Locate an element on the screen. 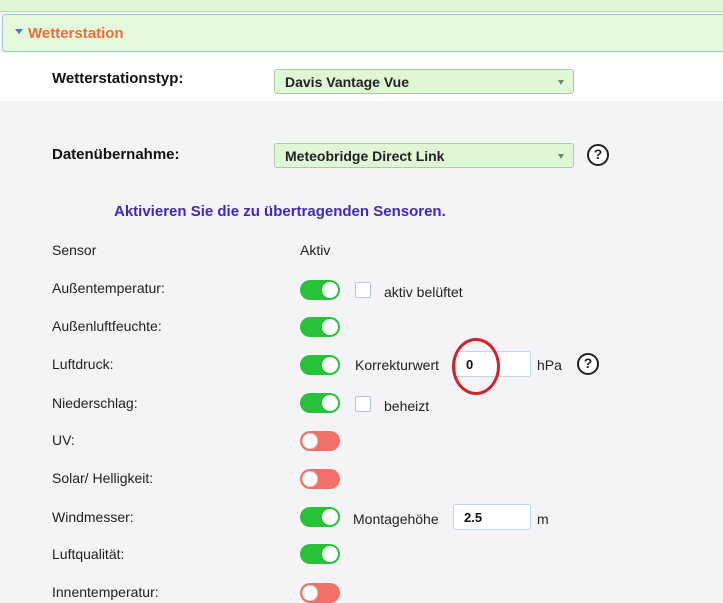 This screenshot has height=603, width=723. data-import-label: Datenübernahme: is located at coordinates (116, 154).